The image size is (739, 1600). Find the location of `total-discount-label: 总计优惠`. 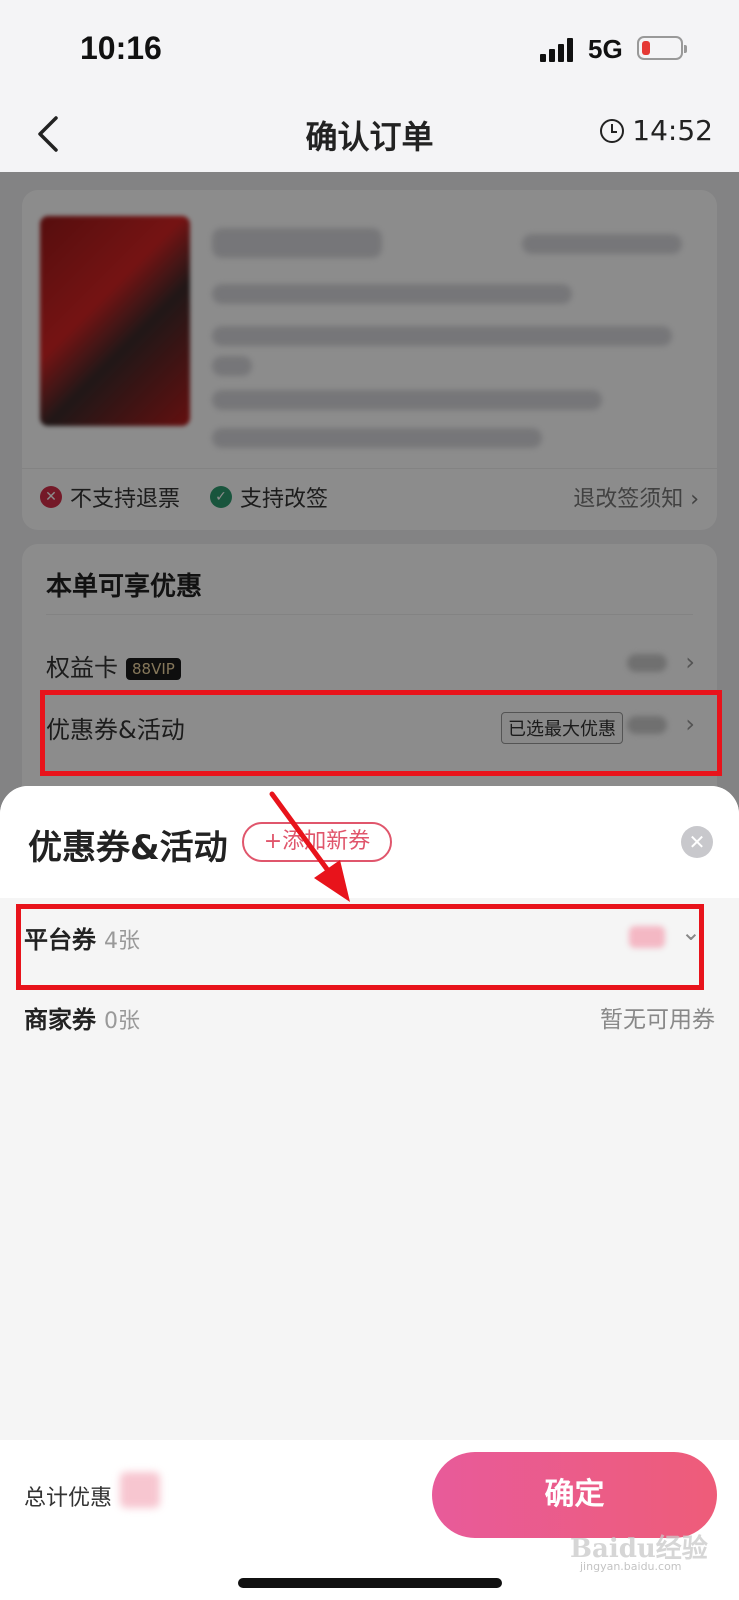

total-discount-label: 总计优惠 is located at coordinates (68, 1498).